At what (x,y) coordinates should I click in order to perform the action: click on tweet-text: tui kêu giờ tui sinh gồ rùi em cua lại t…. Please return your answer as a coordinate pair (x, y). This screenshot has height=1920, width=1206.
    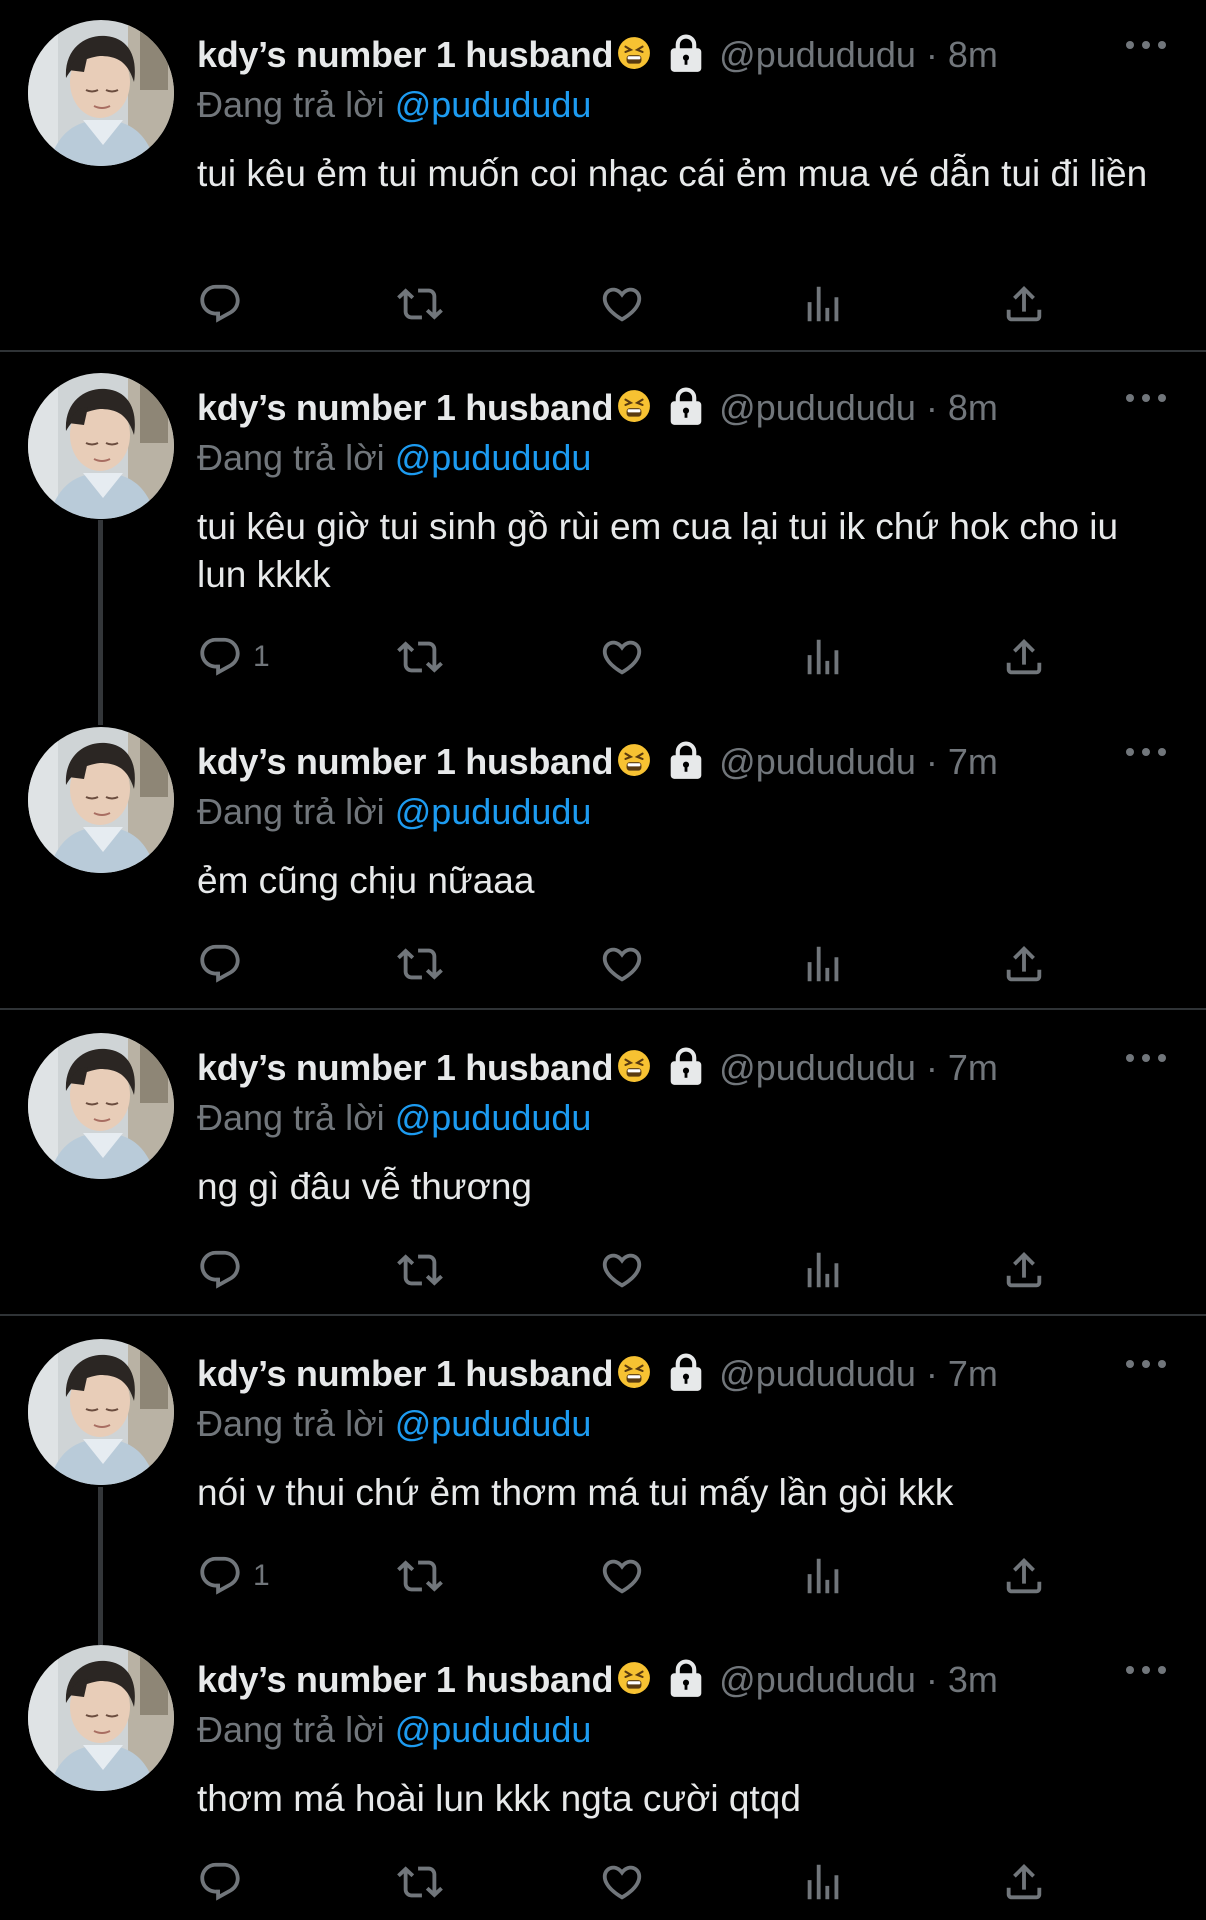
    Looking at the image, I should click on (658, 550).